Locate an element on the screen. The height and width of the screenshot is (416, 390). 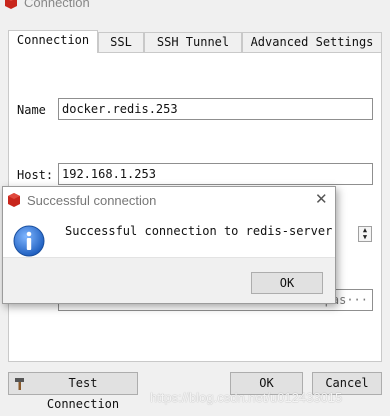
tab-advanced-settings: Advanced Settings is located at coordinates (312, 42).